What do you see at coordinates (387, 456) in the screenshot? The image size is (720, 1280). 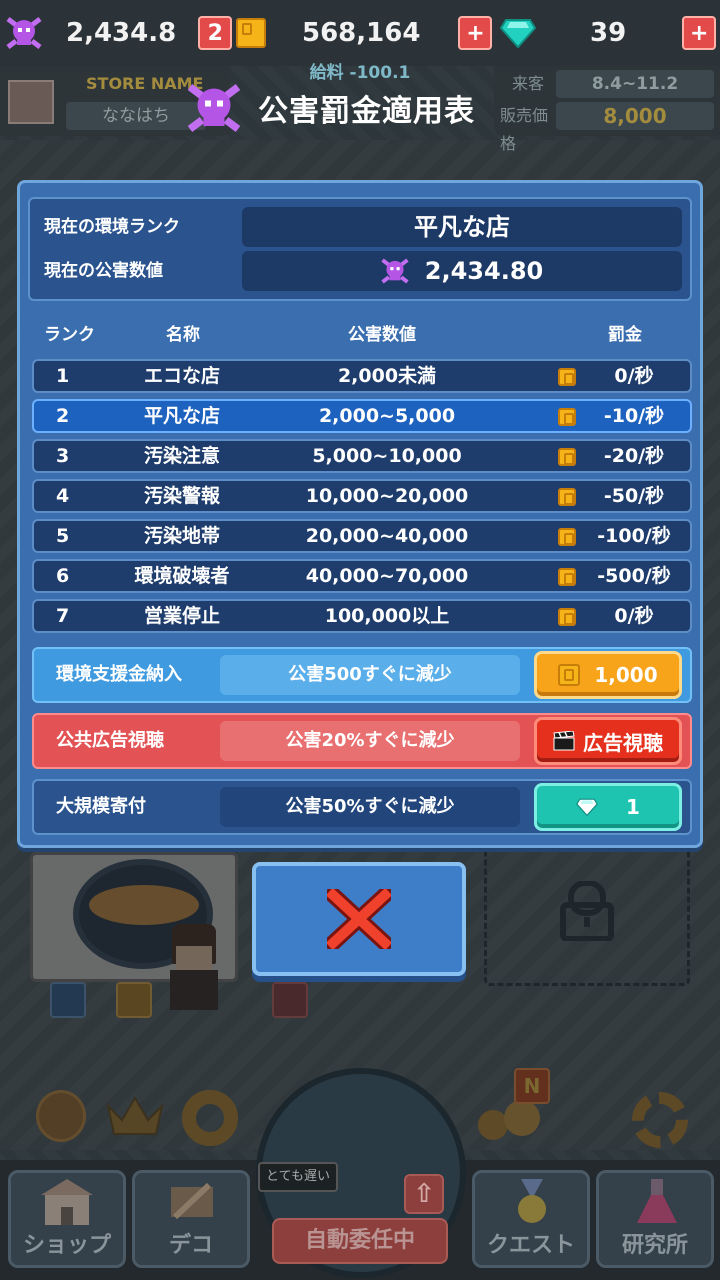 I see `row-value: 5,000~10,000` at bounding box center [387, 456].